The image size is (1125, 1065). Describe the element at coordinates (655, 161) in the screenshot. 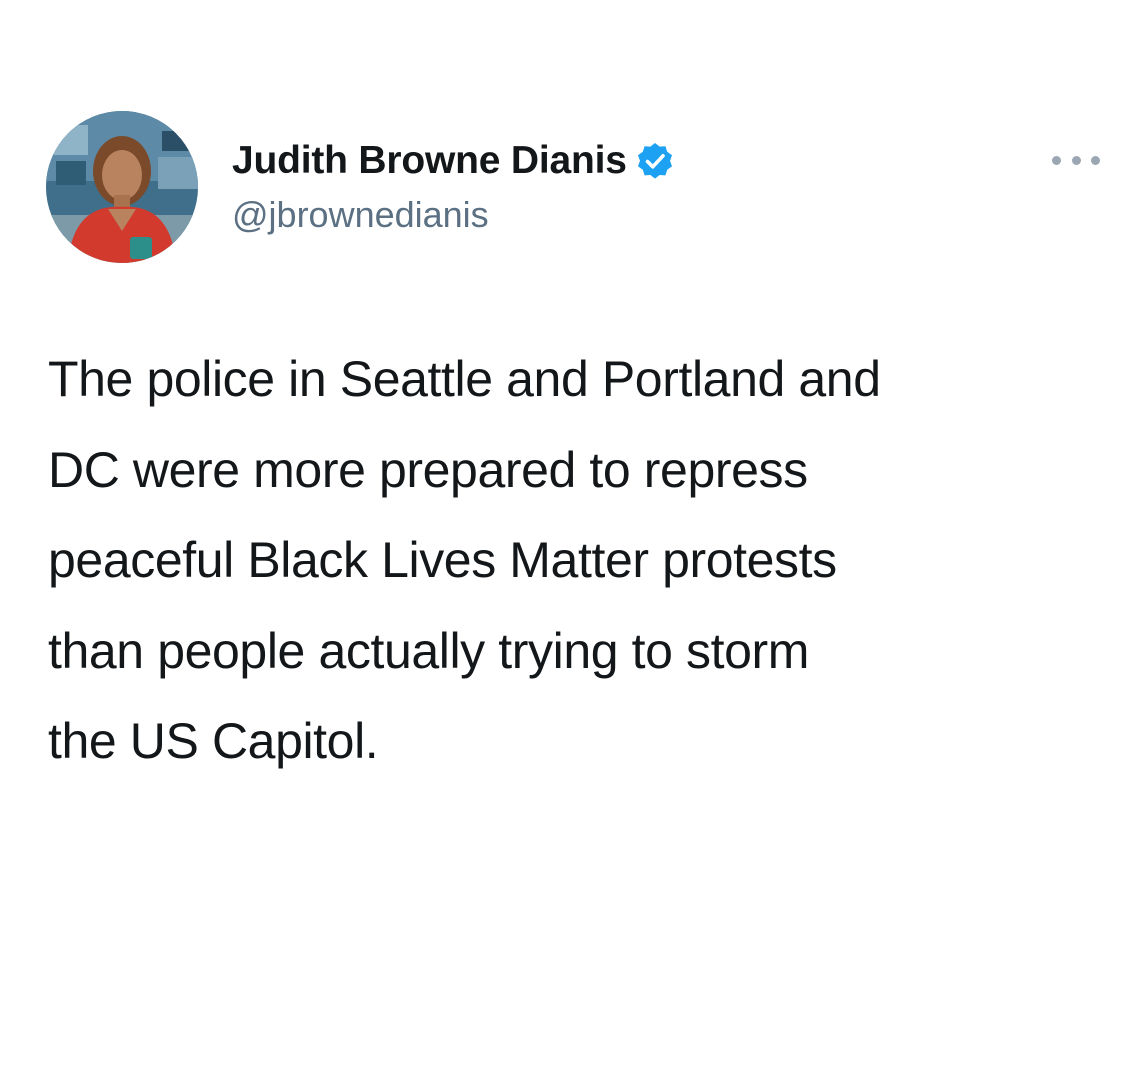

I see `verified-badge-icon` at that location.